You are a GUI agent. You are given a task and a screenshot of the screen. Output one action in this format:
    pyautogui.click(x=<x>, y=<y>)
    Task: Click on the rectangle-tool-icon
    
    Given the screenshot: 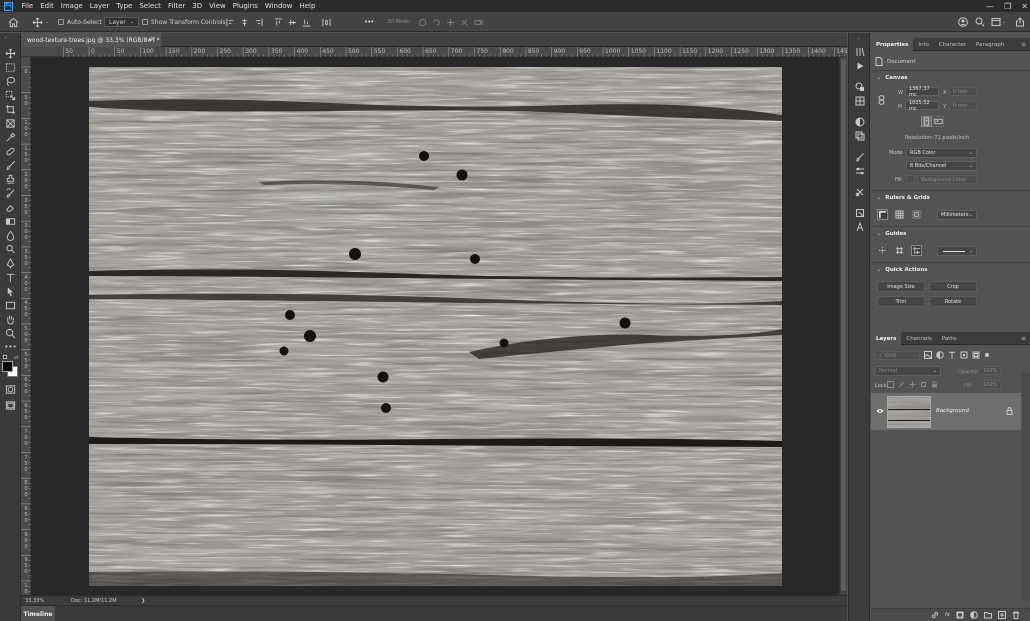 What is the action you would take?
    pyautogui.click(x=10, y=305)
    